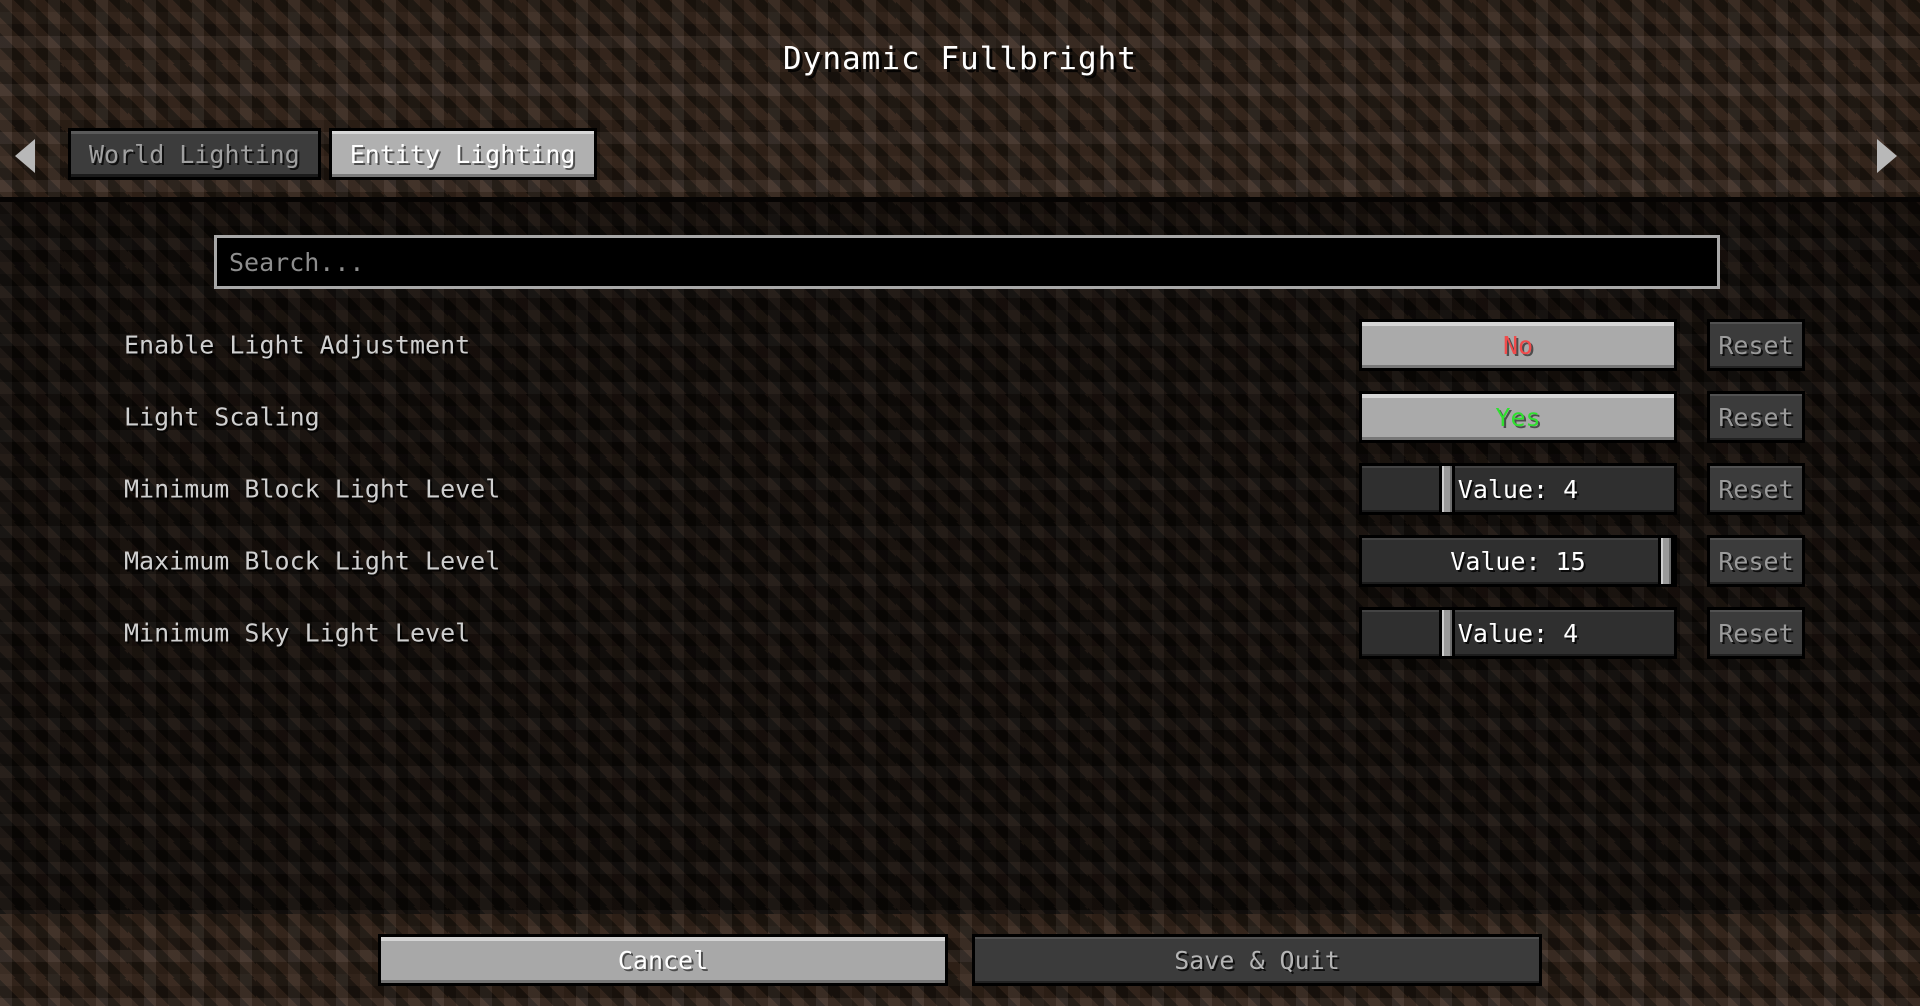  I want to click on tab-scroll-left-button, so click(25, 156).